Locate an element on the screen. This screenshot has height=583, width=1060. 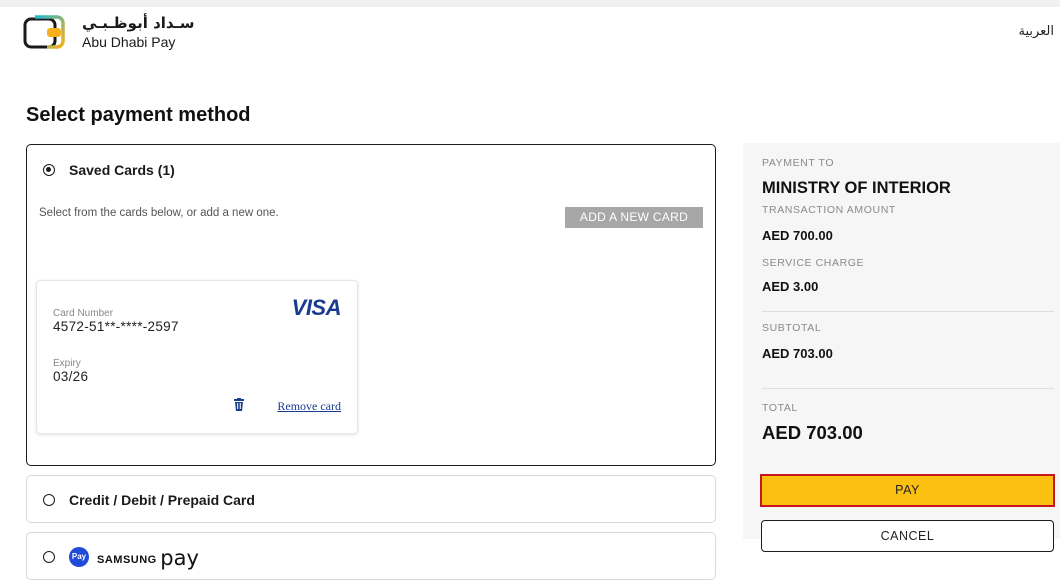
samsung-pay-word: pay is located at coordinates (179, 558).